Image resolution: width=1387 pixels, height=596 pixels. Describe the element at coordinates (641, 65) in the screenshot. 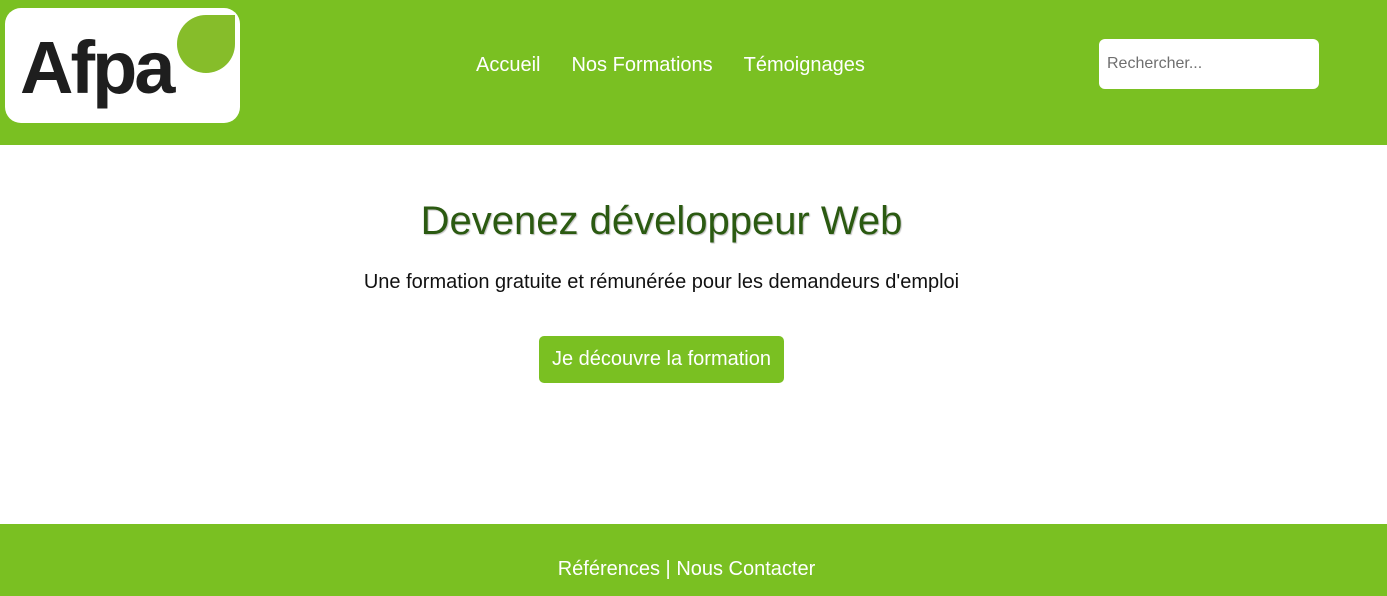

I see `nav-link-nos-formations: Nos Formations` at that location.